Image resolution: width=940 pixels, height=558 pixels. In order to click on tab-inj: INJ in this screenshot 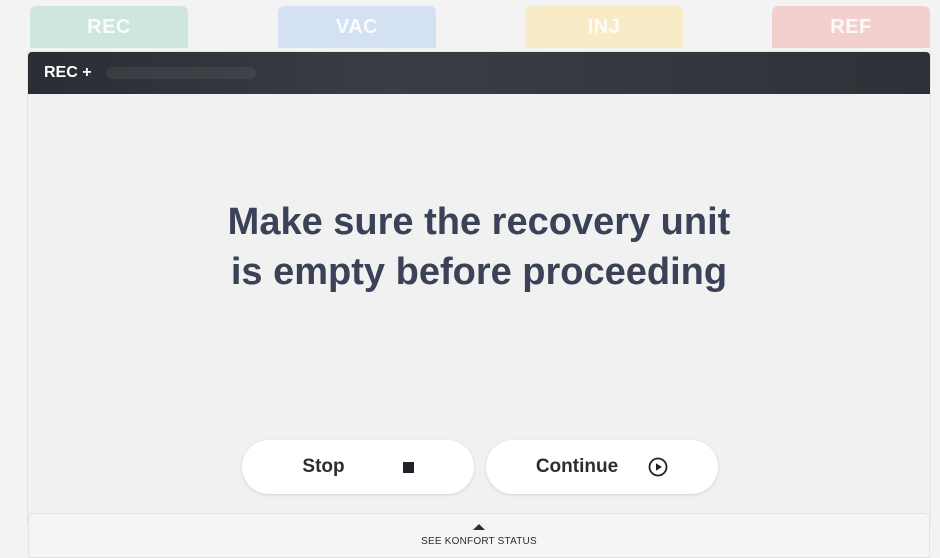, I will do `click(604, 27)`.